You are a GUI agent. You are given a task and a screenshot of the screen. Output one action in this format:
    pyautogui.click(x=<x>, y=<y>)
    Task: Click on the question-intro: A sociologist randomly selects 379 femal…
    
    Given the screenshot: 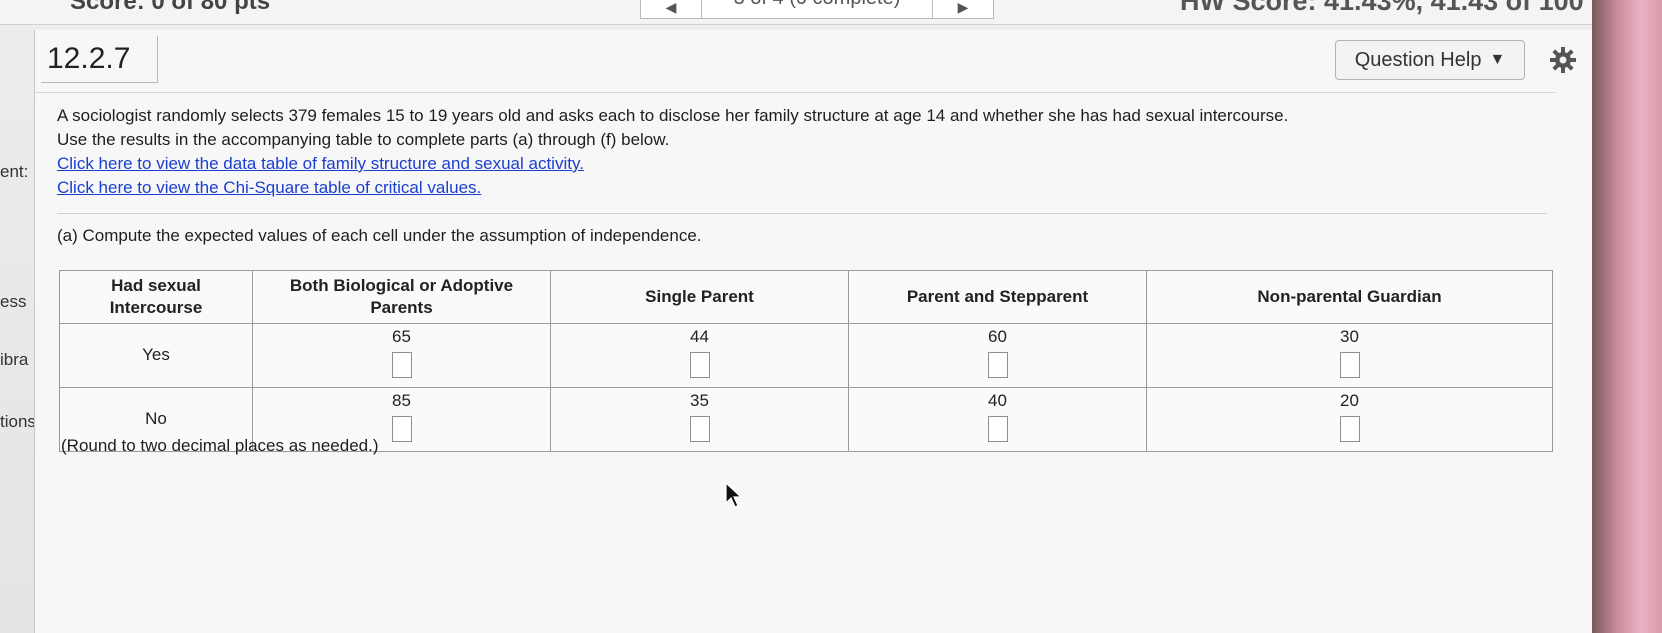 What is the action you would take?
    pyautogui.click(x=802, y=152)
    